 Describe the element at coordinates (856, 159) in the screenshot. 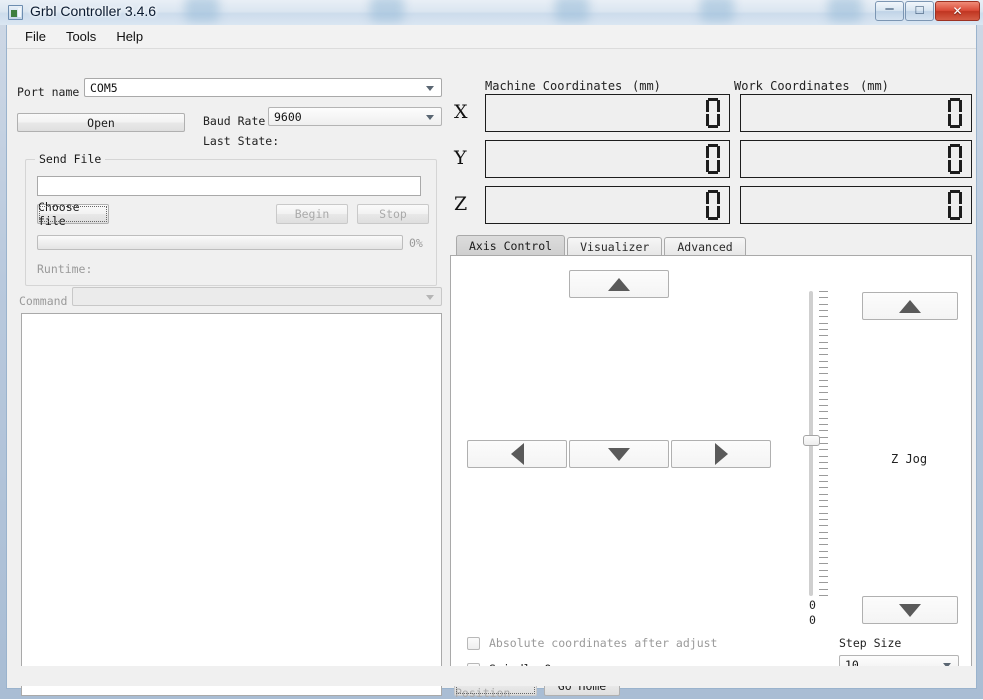

I see `work-coordinate-y` at that location.